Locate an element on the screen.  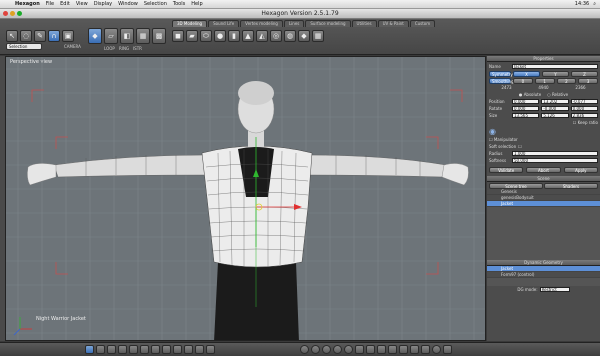
softness-field: 50.000 is located at coordinates (555, 160).